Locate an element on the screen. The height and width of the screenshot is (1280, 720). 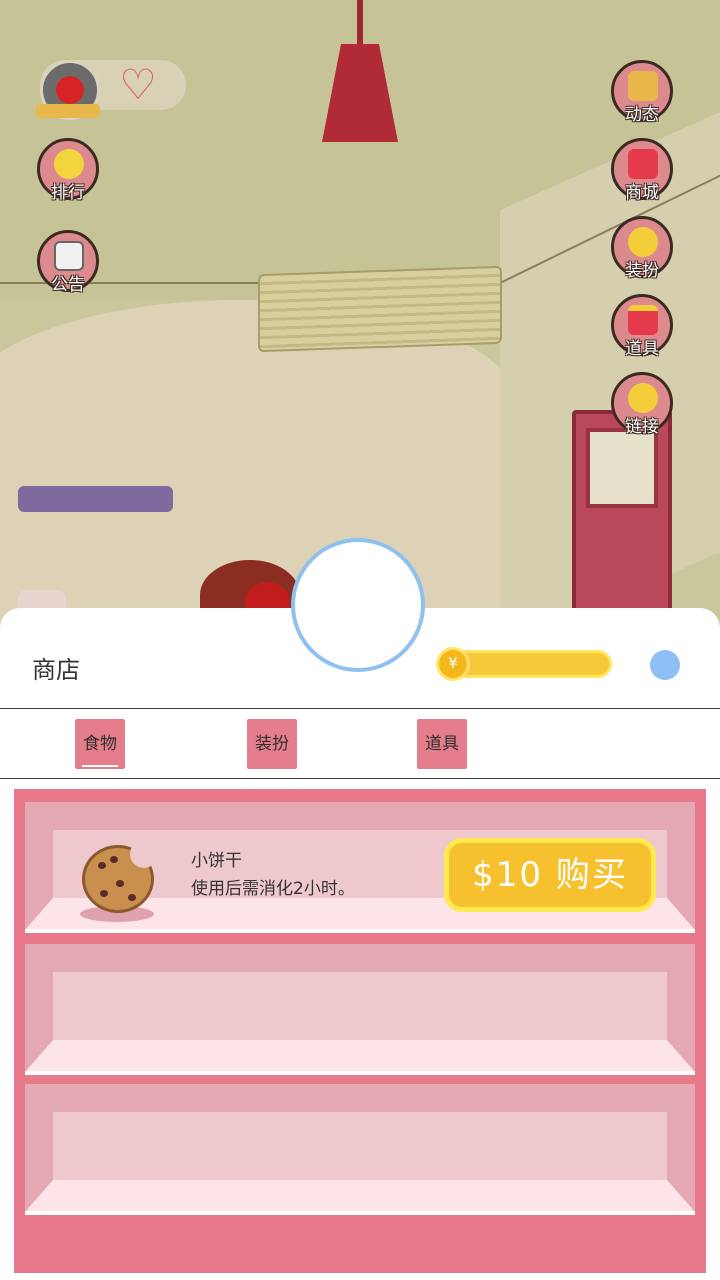
gift-box-icon is located at coordinates (643, 320).